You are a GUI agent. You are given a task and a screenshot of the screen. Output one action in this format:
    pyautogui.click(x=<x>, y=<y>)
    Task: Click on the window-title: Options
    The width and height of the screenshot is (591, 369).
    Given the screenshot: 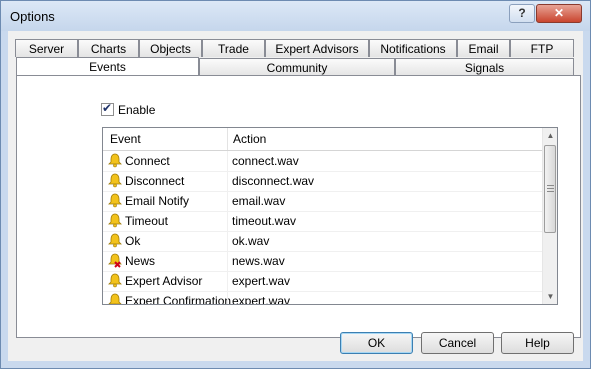 What is the action you would take?
    pyautogui.click(x=32, y=16)
    